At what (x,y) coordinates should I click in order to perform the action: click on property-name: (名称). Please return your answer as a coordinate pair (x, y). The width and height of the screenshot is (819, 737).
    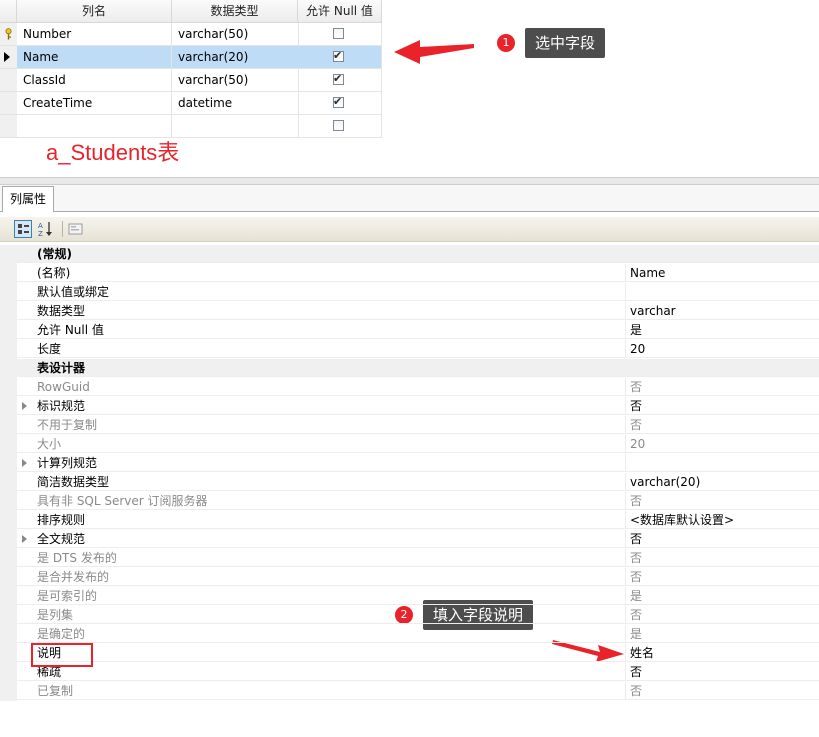
    Looking at the image, I should click on (321, 273).